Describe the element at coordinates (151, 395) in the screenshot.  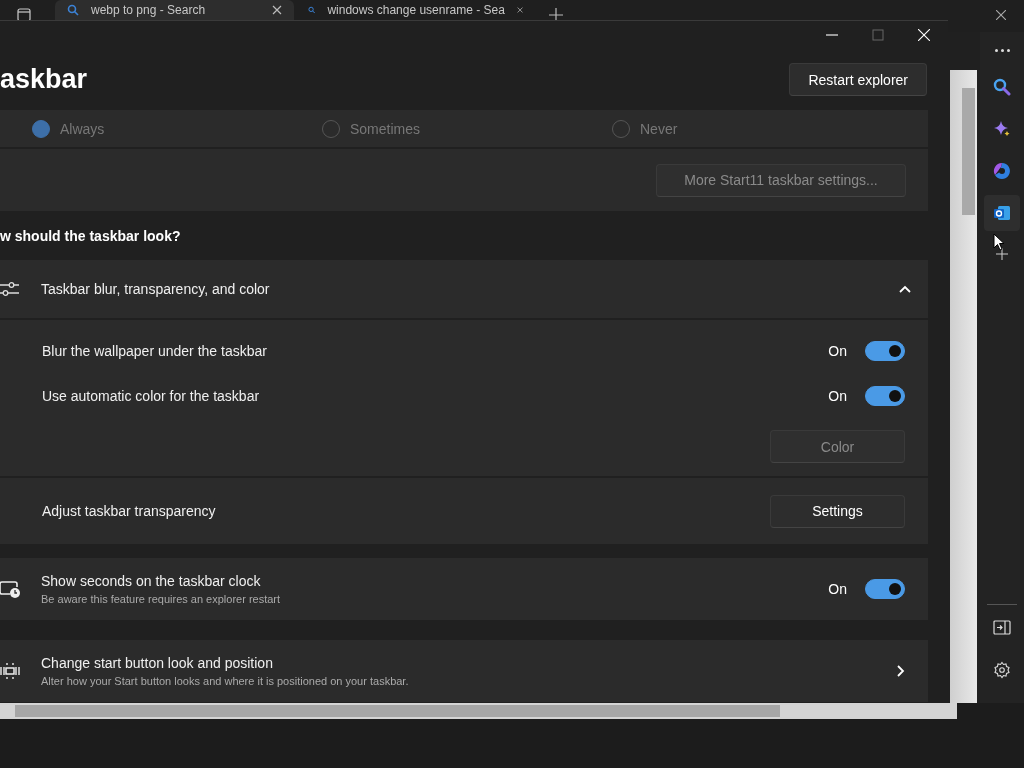
I see `setting-label: Use automatic color for the taskbar` at that location.